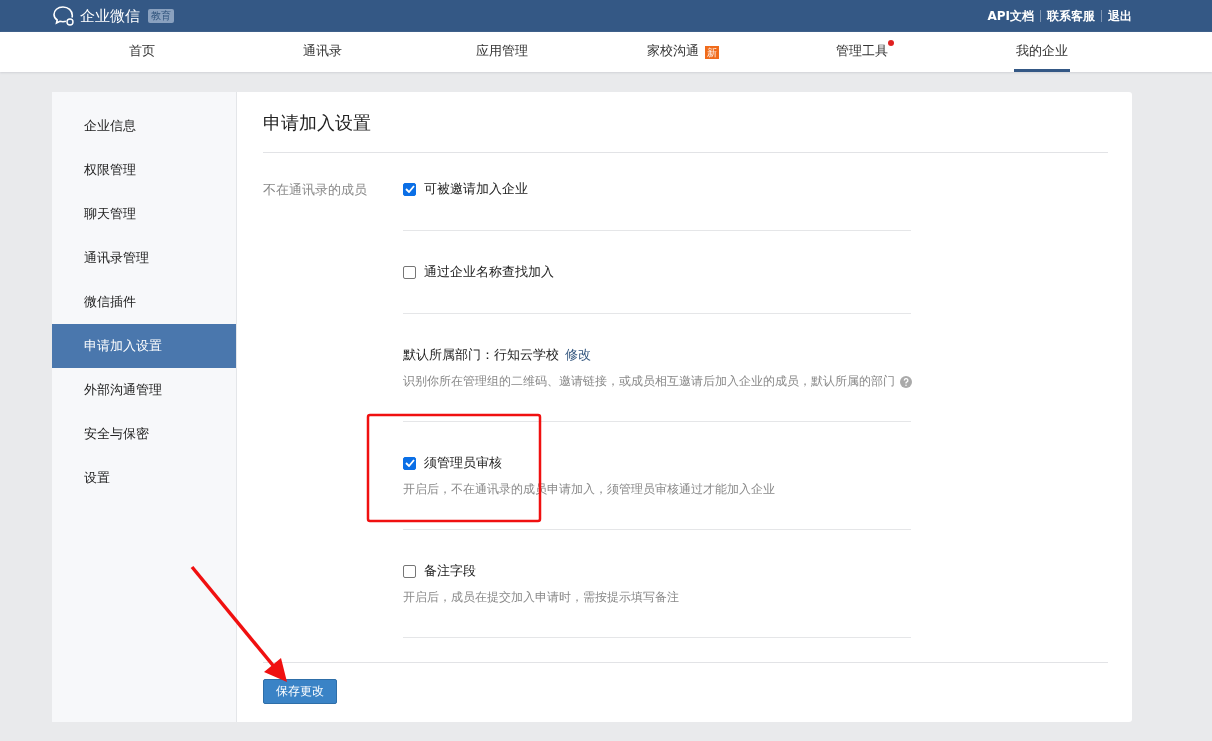 The width and height of the screenshot is (1212, 741). Describe the element at coordinates (144, 302) in the screenshot. I see `sidebar-item: 微信插件` at that location.